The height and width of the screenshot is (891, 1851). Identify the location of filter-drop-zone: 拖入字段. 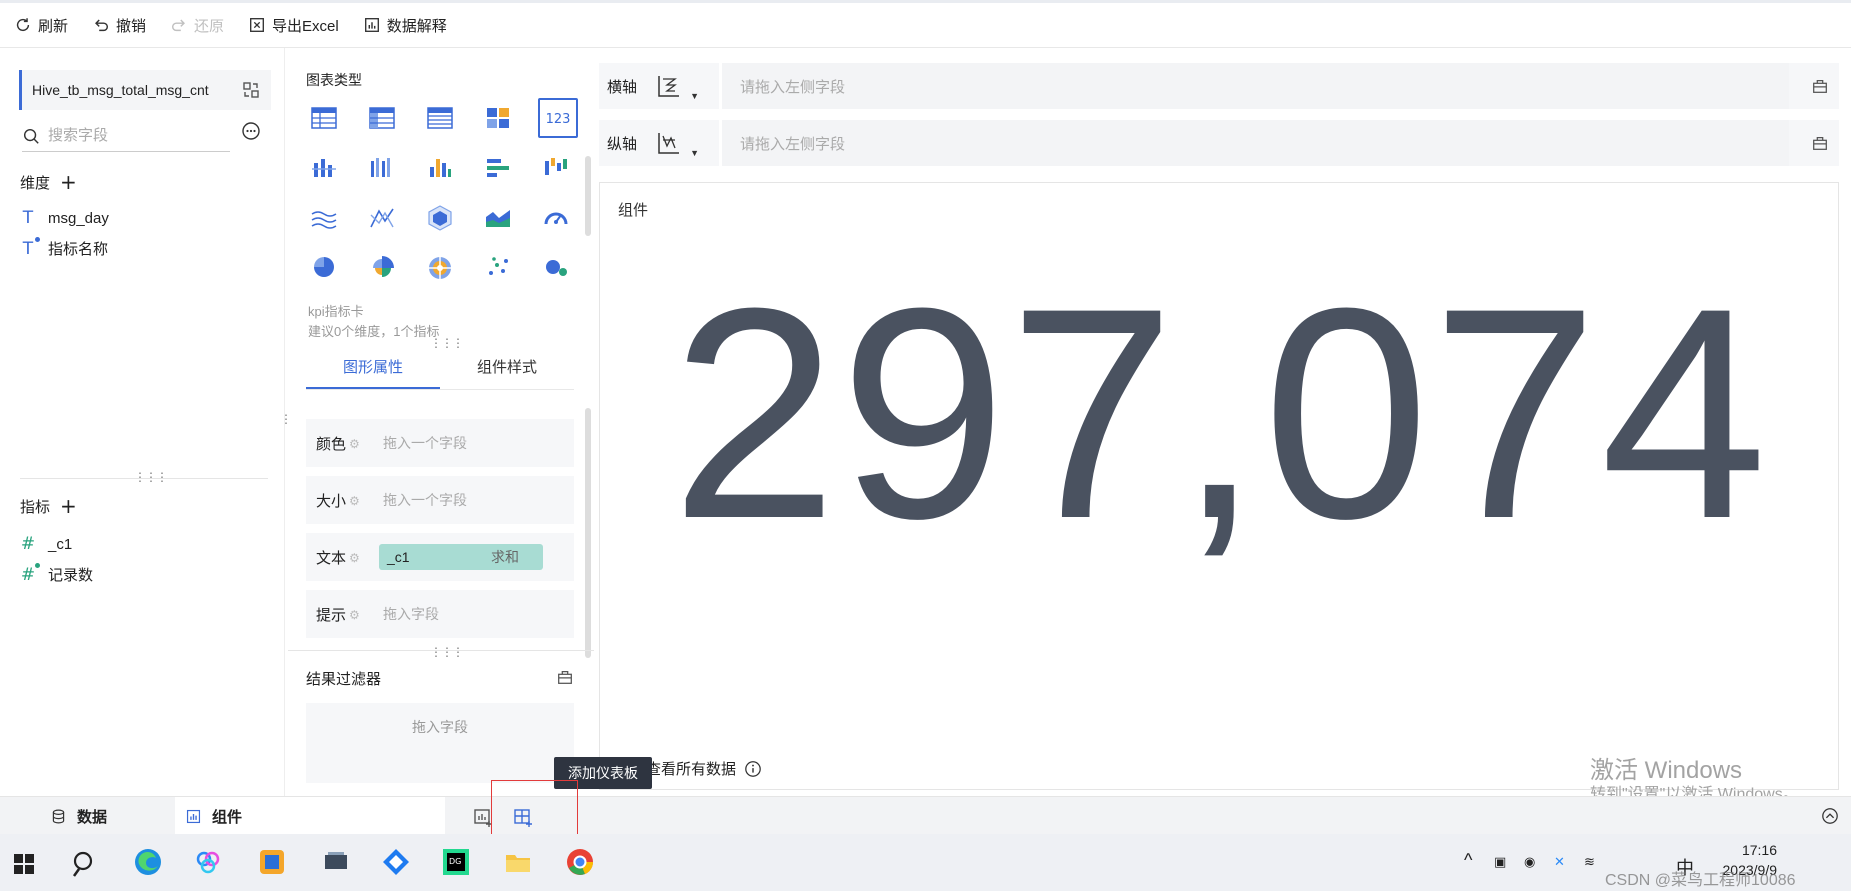
(440, 743).